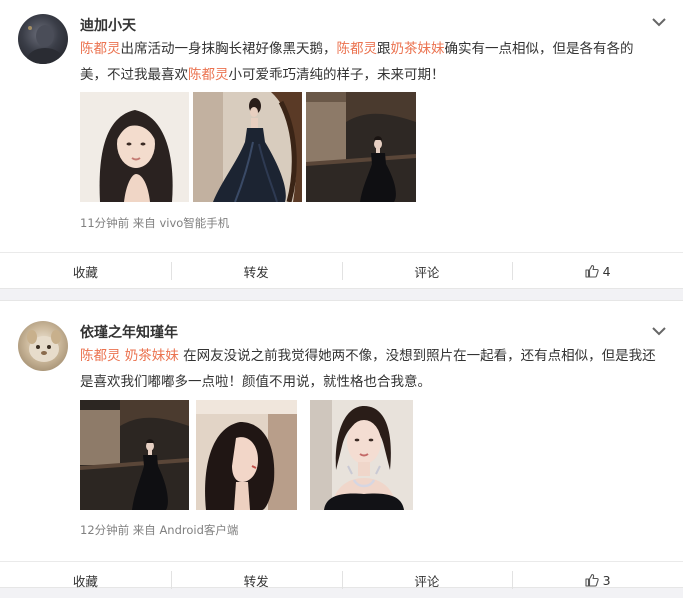 The width and height of the screenshot is (683, 598). Describe the element at coordinates (129, 332) in the screenshot. I see `username: 依瑾之年知瑾年` at that location.